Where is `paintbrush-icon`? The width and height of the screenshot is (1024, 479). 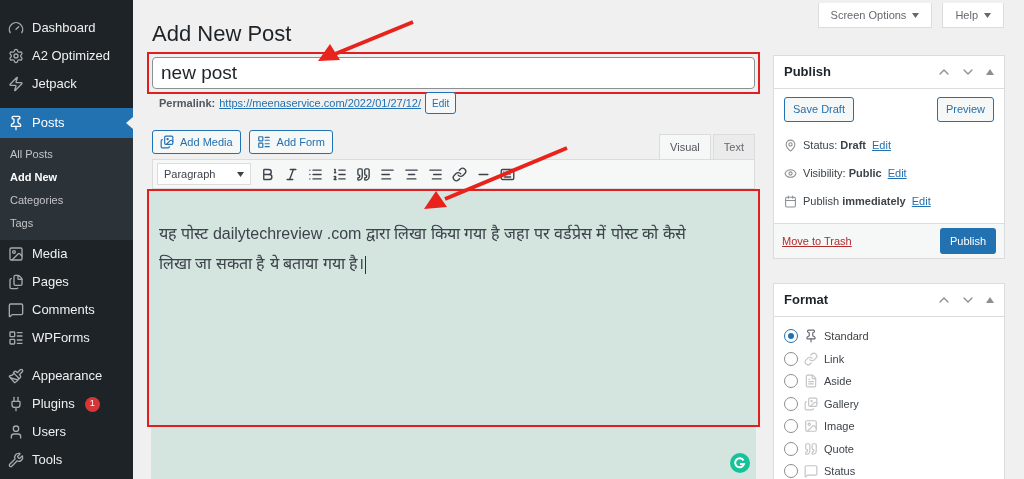
paintbrush-icon is located at coordinates (16, 376).